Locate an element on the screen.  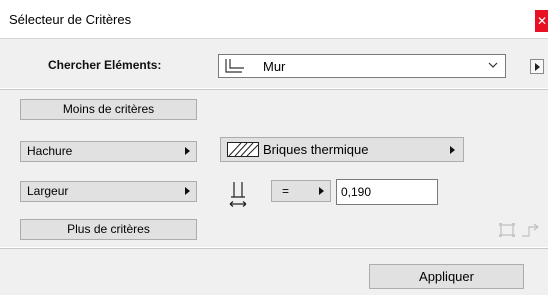
operator-button: = is located at coordinates (301, 191).